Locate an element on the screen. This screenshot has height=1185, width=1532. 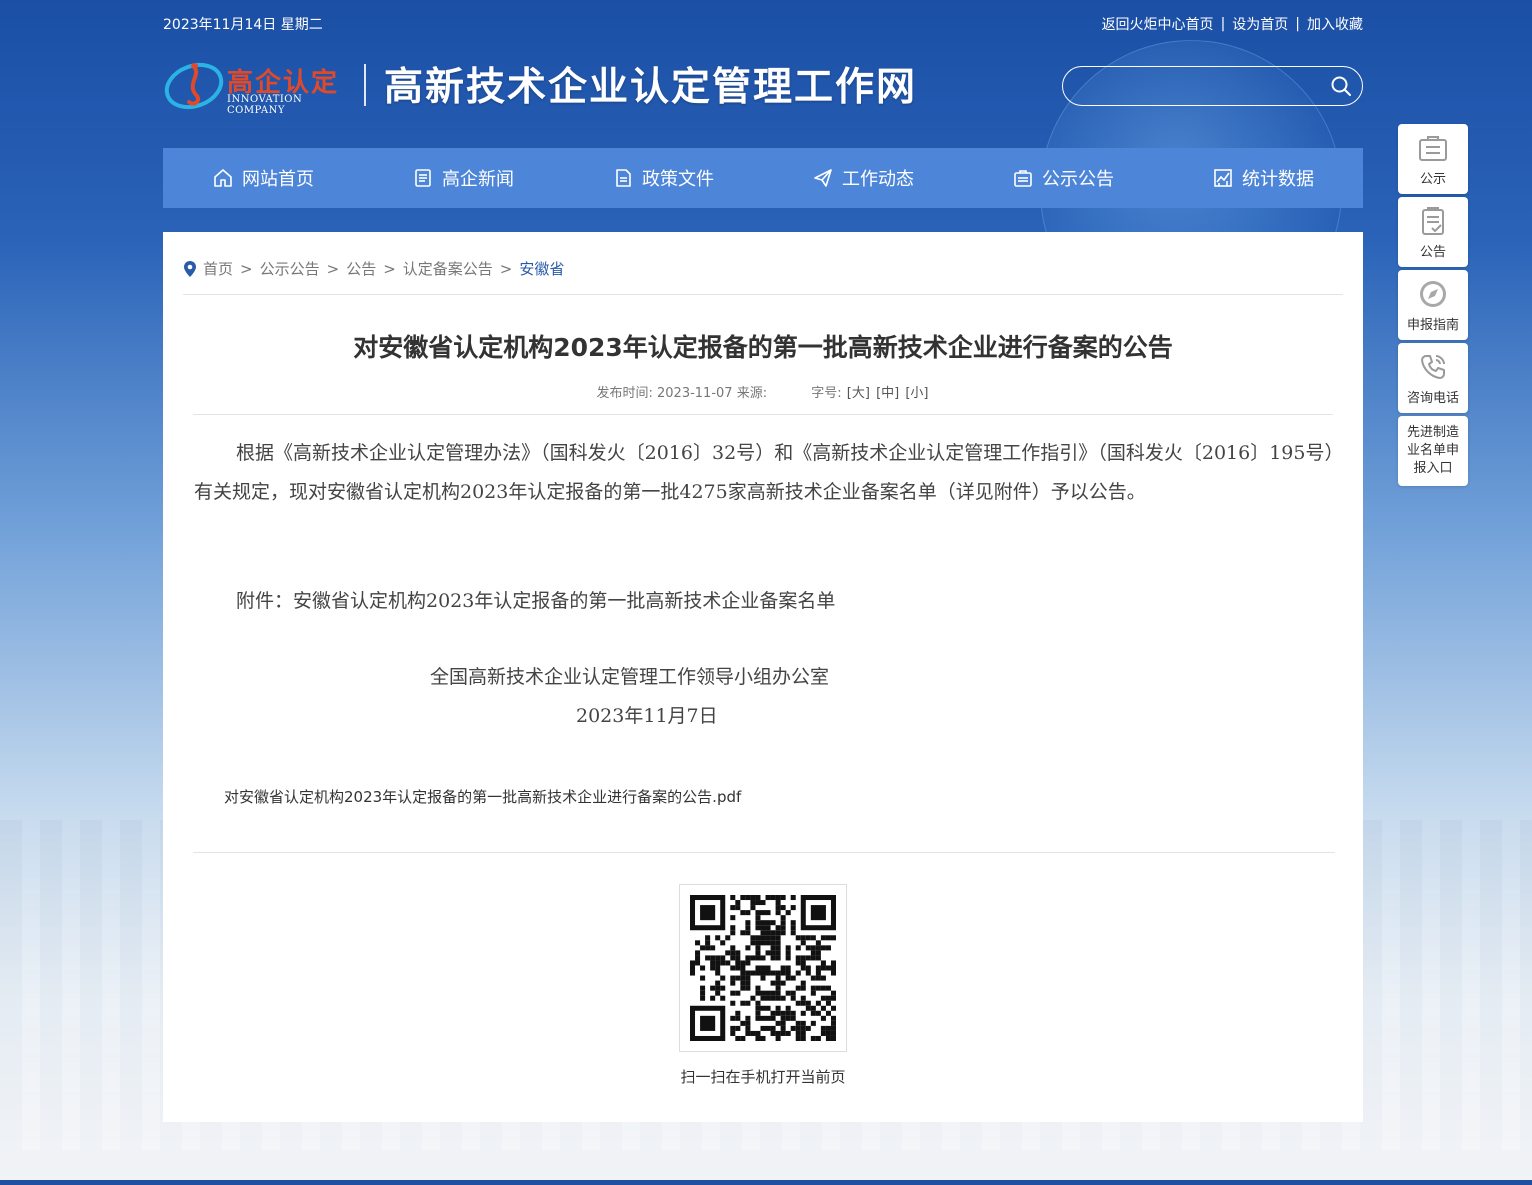
article-meta: 发布时间: 2023-11-07 来源: 字号: [大] [中] [小] is located at coordinates (763, 391).